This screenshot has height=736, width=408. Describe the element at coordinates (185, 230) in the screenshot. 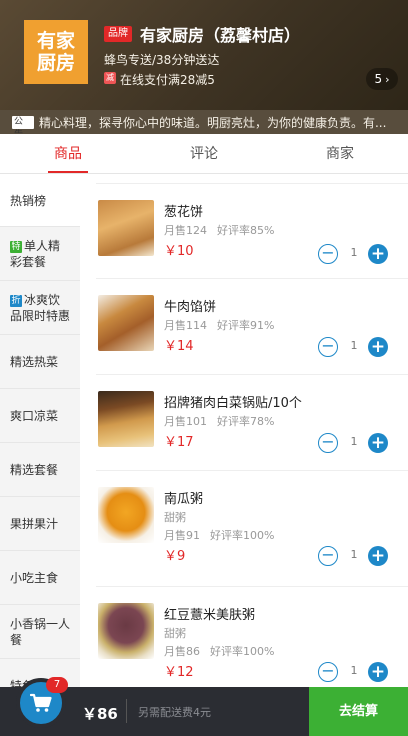

I see `sales-count: 月售124` at that location.